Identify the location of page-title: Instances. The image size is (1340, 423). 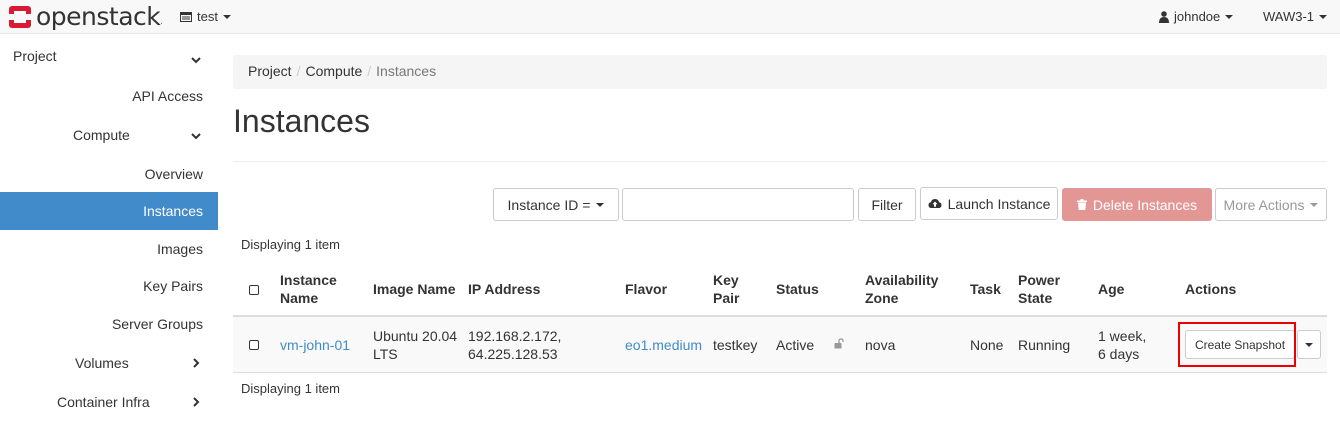
(301, 121).